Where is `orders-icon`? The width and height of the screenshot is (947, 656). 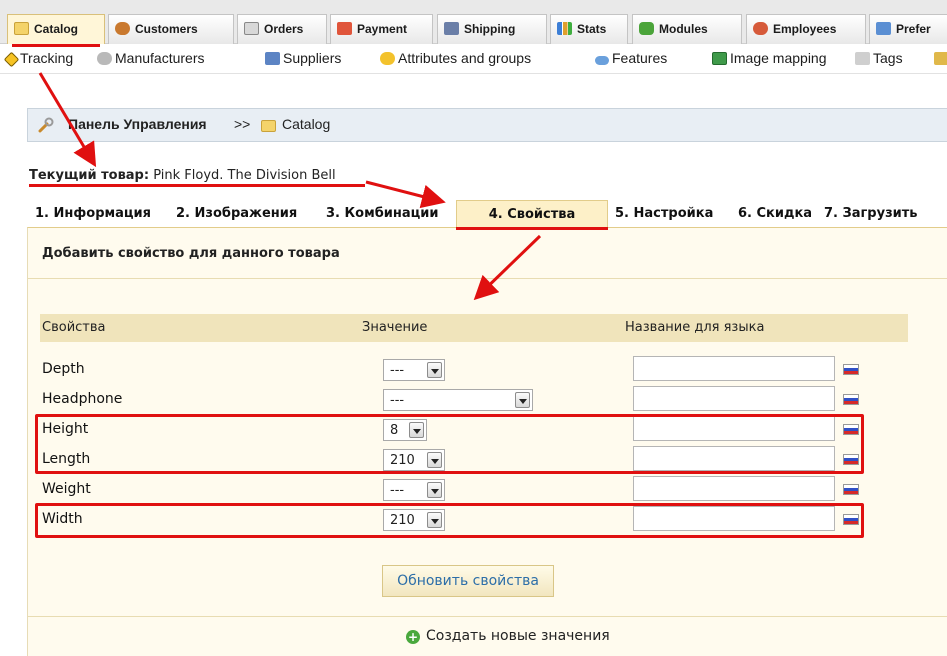 orders-icon is located at coordinates (251, 28).